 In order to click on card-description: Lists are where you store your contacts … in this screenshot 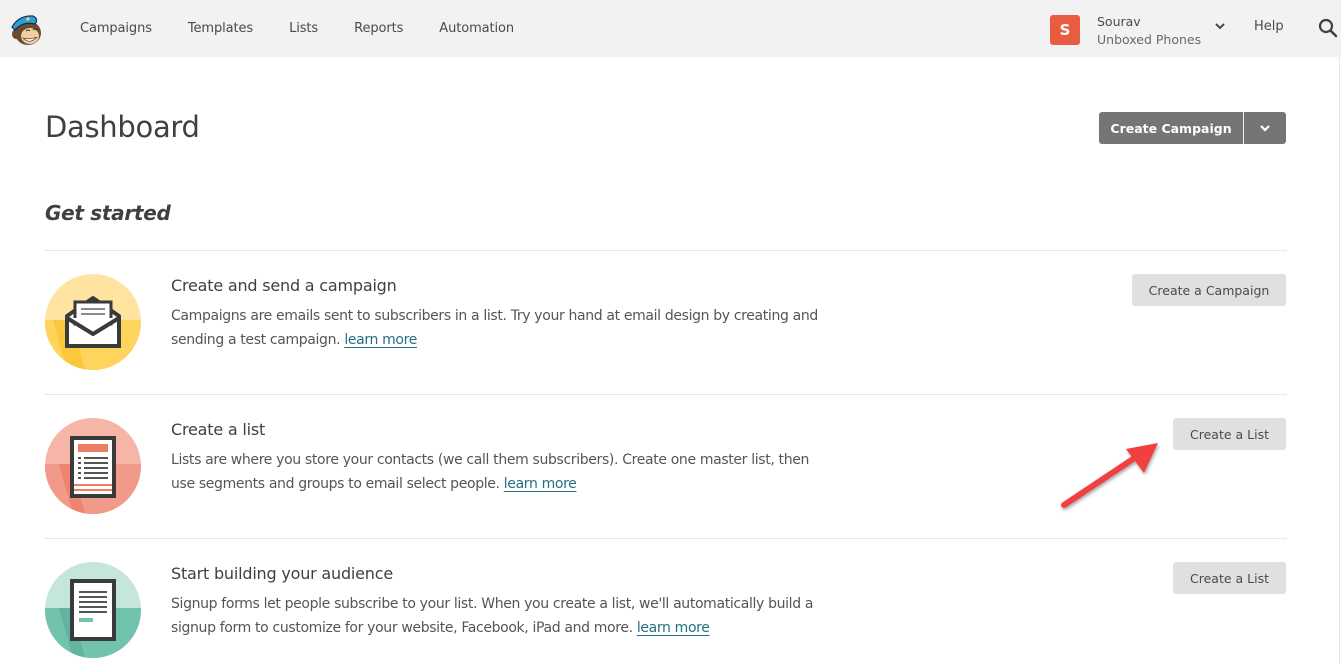, I will do `click(501, 472)`.